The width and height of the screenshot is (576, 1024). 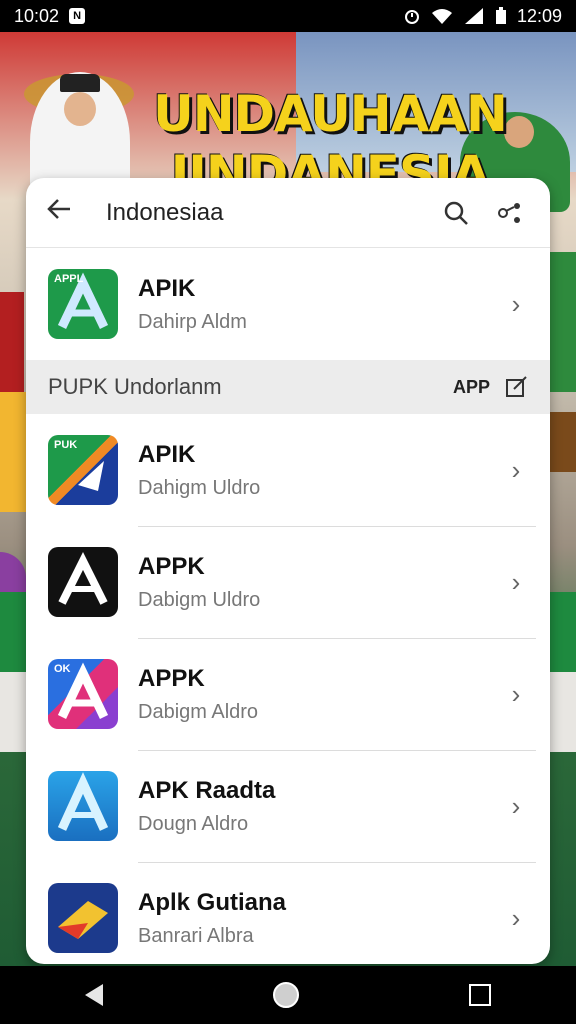 What do you see at coordinates (199, 487) in the screenshot?
I see `item-subtitle: Dahigm Uldro` at bounding box center [199, 487].